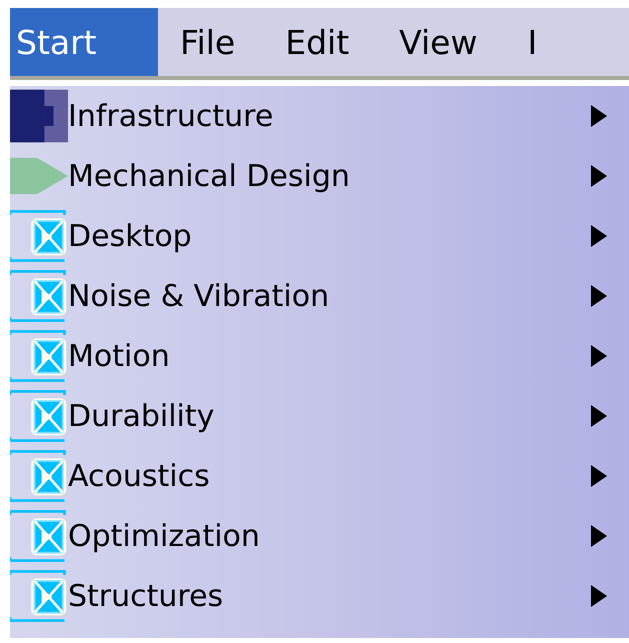 This screenshot has width=629, height=643. Describe the element at coordinates (329, 176) in the screenshot. I see `menu-item: Mechanical Design` at that location.